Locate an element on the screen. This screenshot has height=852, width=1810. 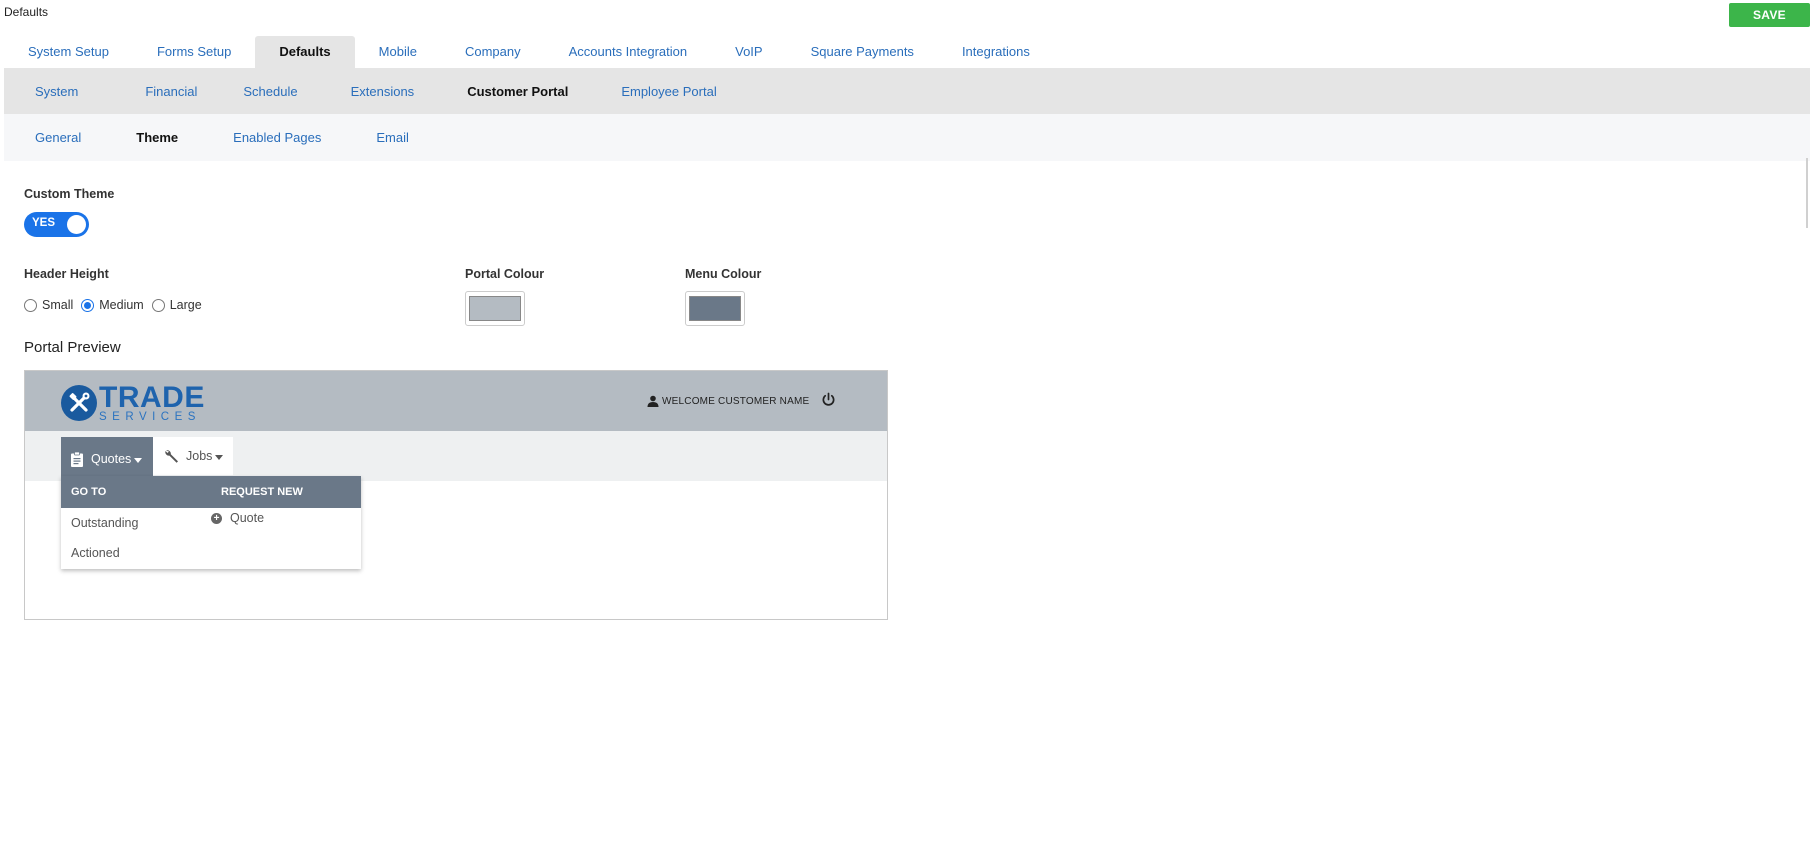
dropdown-header: GO TO REQUEST NEW is located at coordinates (211, 492).